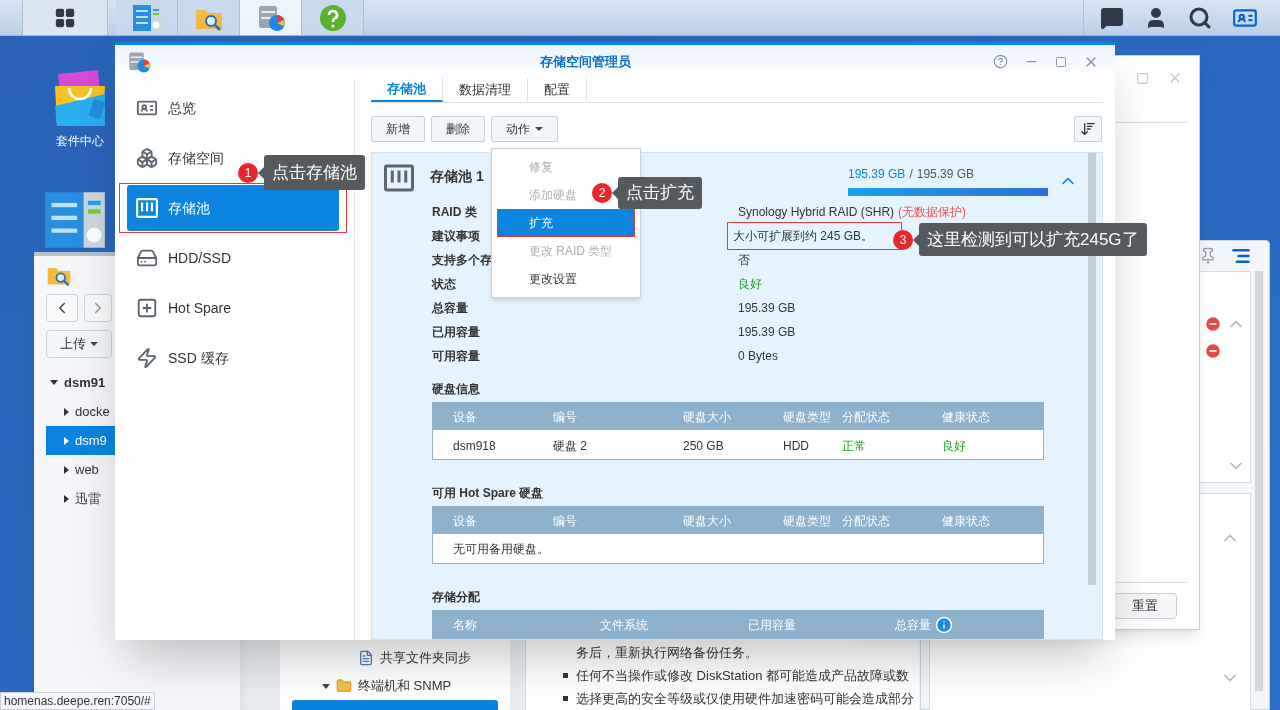 This screenshot has width=1280, height=710. What do you see at coordinates (557, 90) in the screenshot?
I see `tab: 配置` at bounding box center [557, 90].